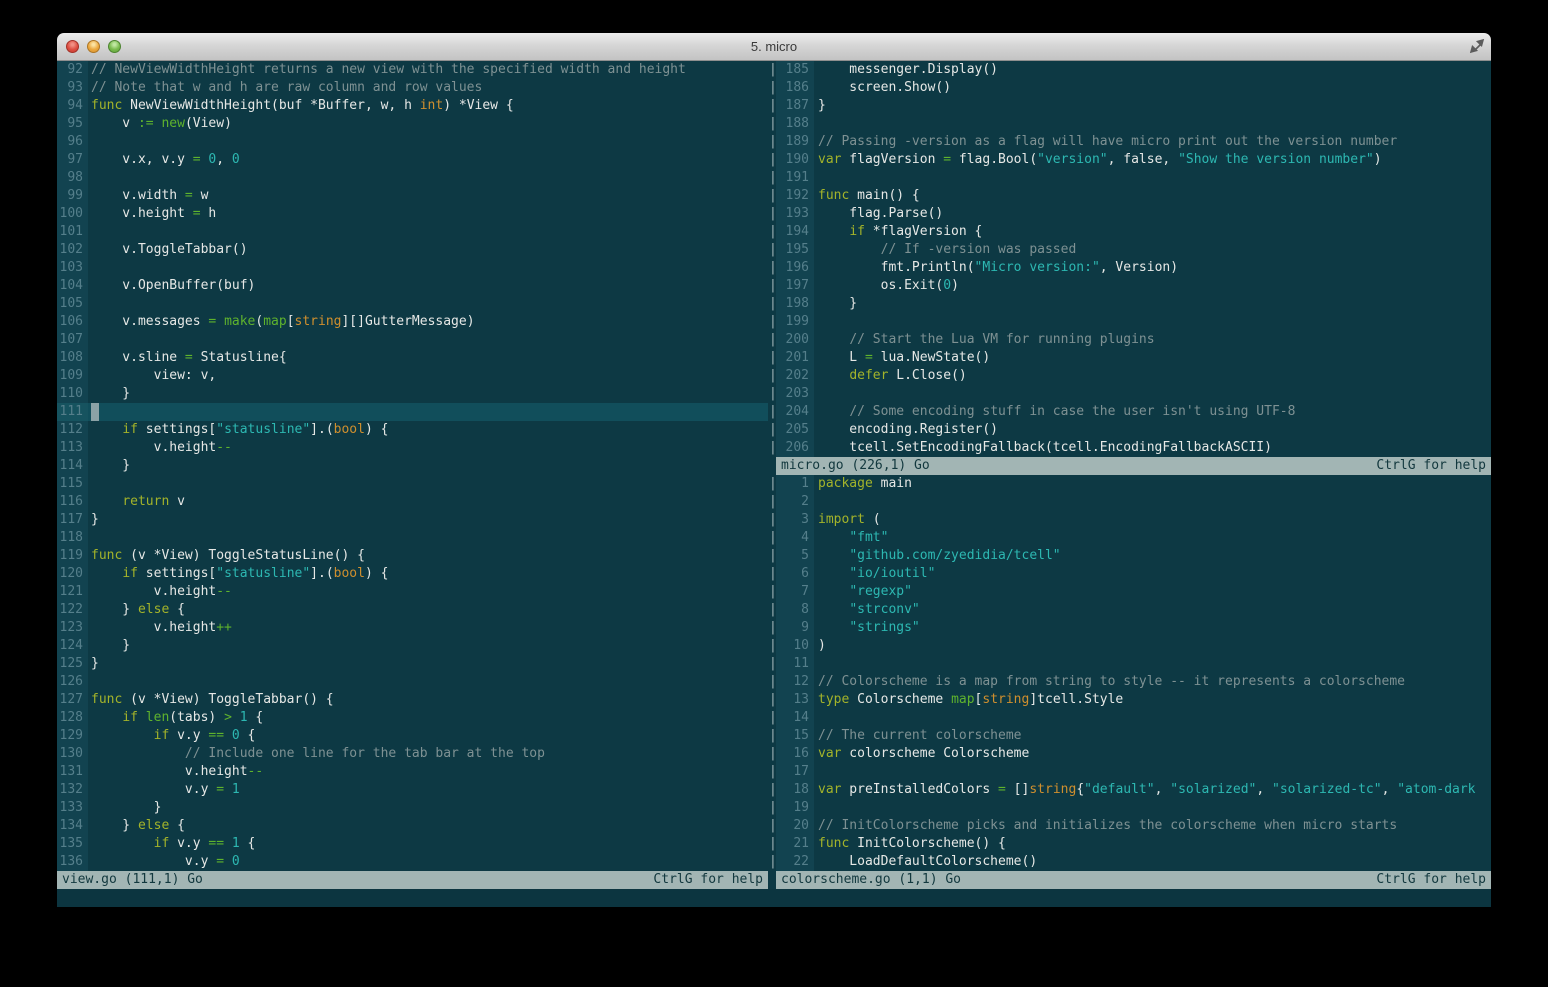 The image size is (1548, 987). I want to click on code-line: 131 v.height--, so click(412, 772).